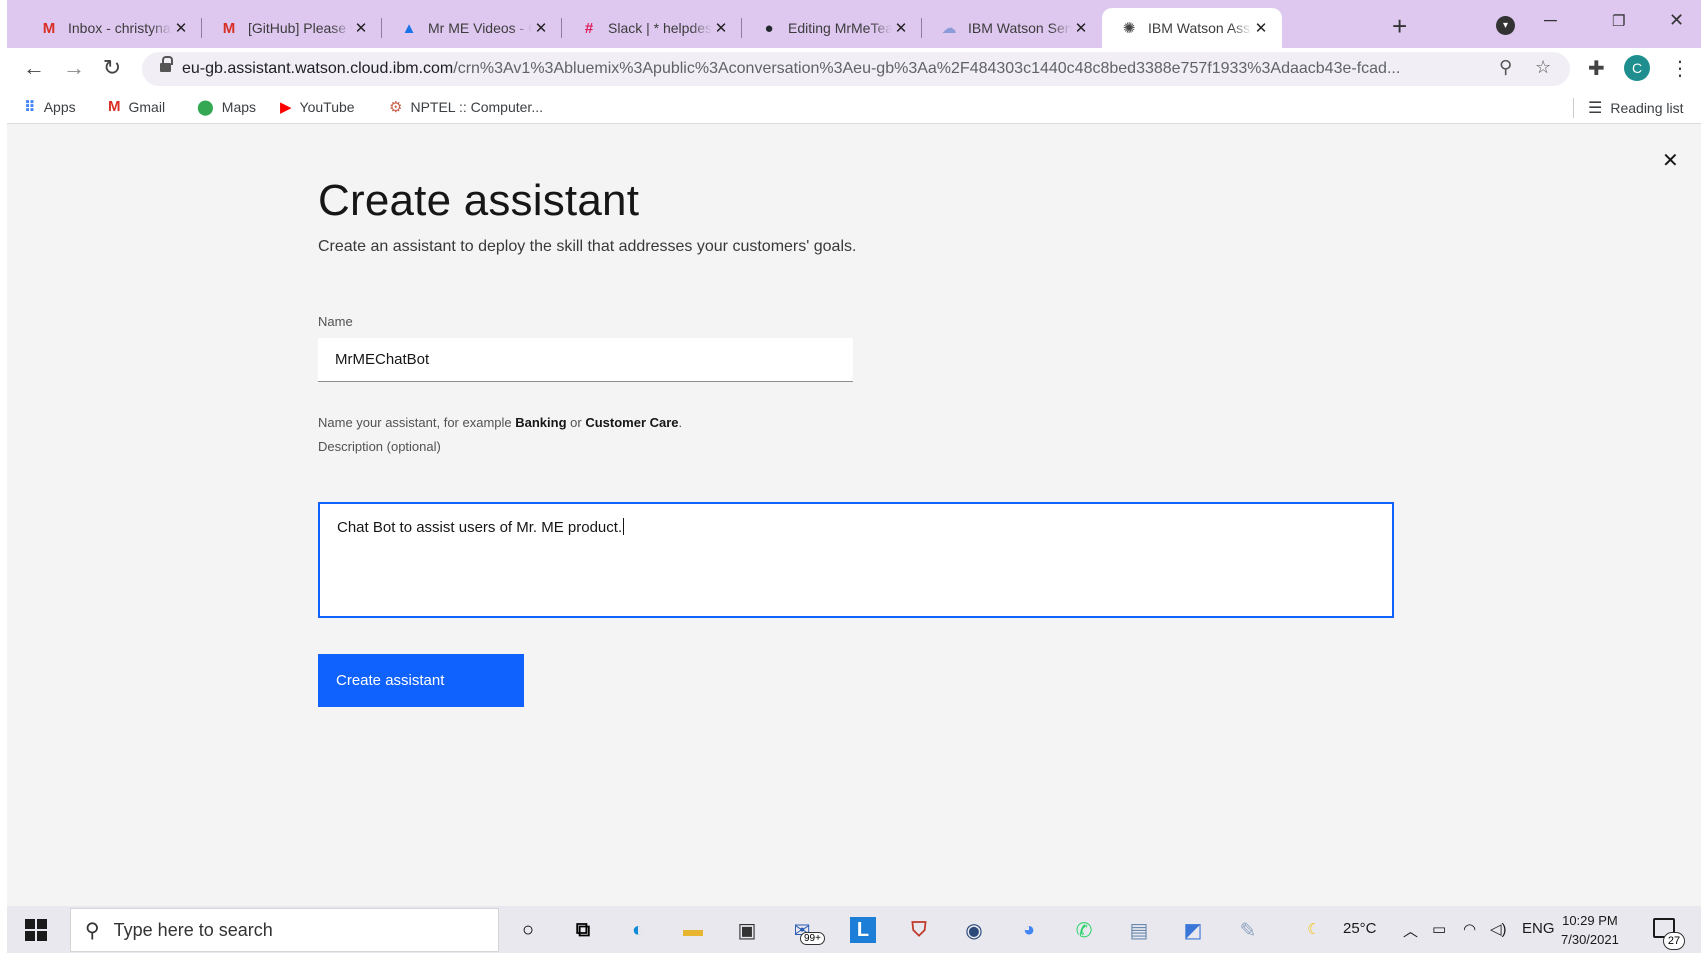 The image size is (1701, 953). What do you see at coordinates (34, 68) in the screenshot?
I see `back-button: ←` at bounding box center [34, 68].